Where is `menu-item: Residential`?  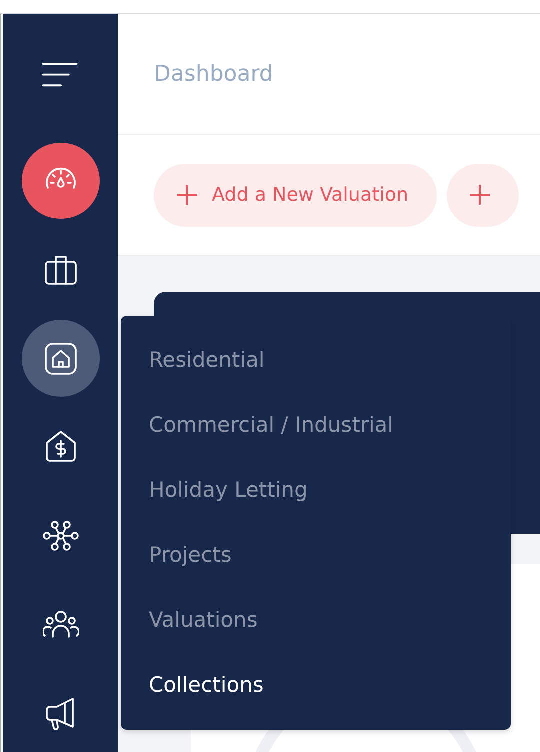
menu-item: Residential is located at coordinates (316, 374).